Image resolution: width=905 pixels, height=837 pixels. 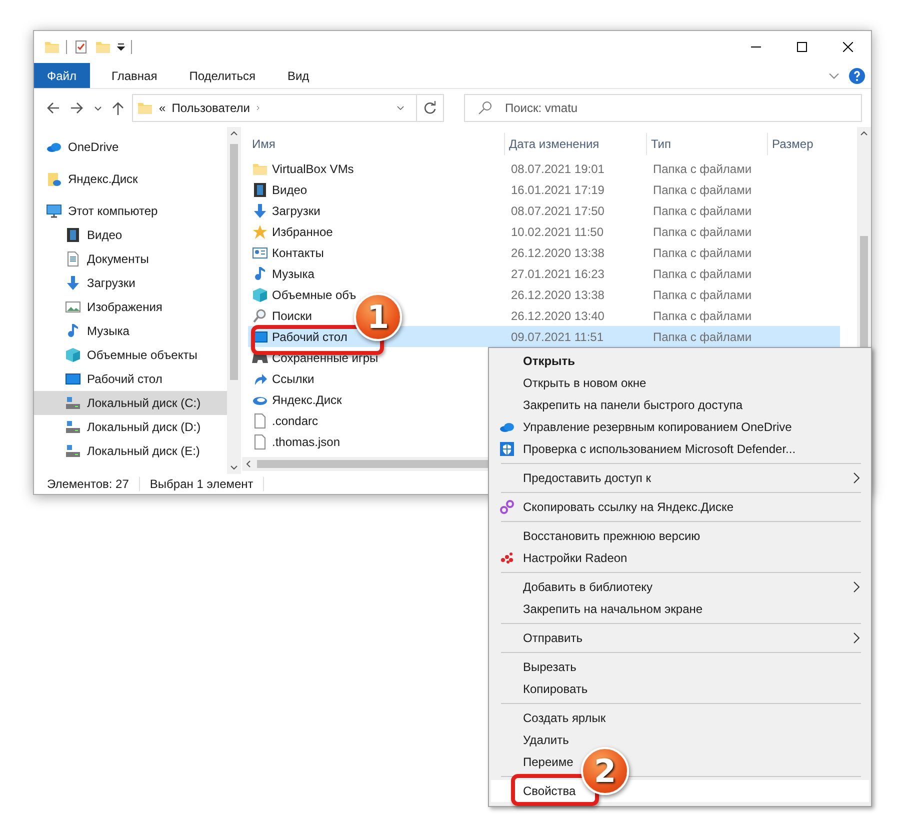 What do you see at coordinates (507, 558) in the screenshot?
I see `radeon-icon` at bounding box center [507, 558].